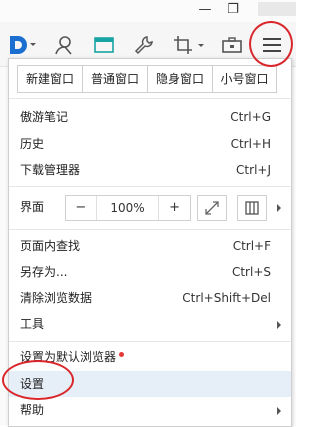 The width and height of the screenshot is (320, 427). Describe the element at coordinates (250, 117) in the screenshot. I see `menu-item-shortcut: Ctrl+G` at that location.